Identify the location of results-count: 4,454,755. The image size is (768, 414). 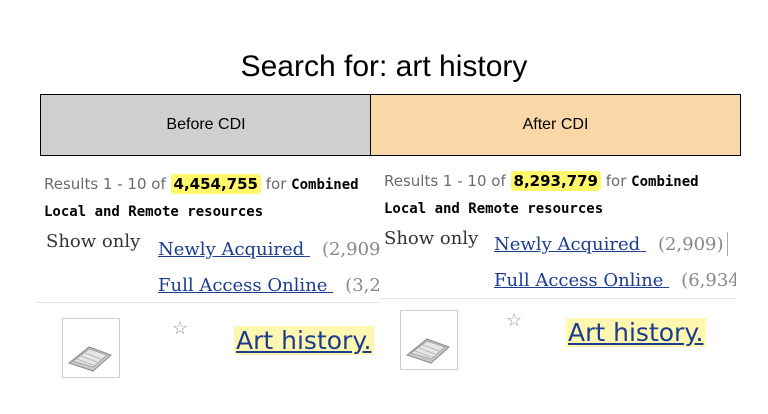
(215, 184).